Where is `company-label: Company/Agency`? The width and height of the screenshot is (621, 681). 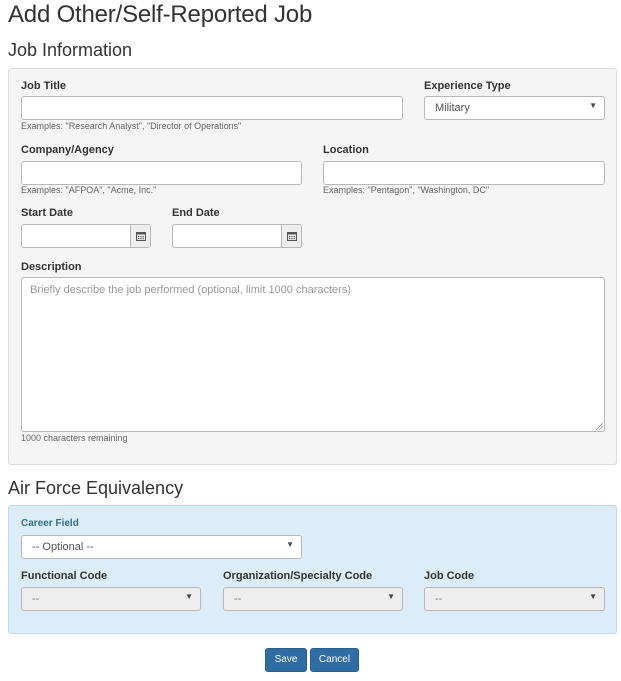
company-label: Company/Agency is located at coordinates (67, 150).